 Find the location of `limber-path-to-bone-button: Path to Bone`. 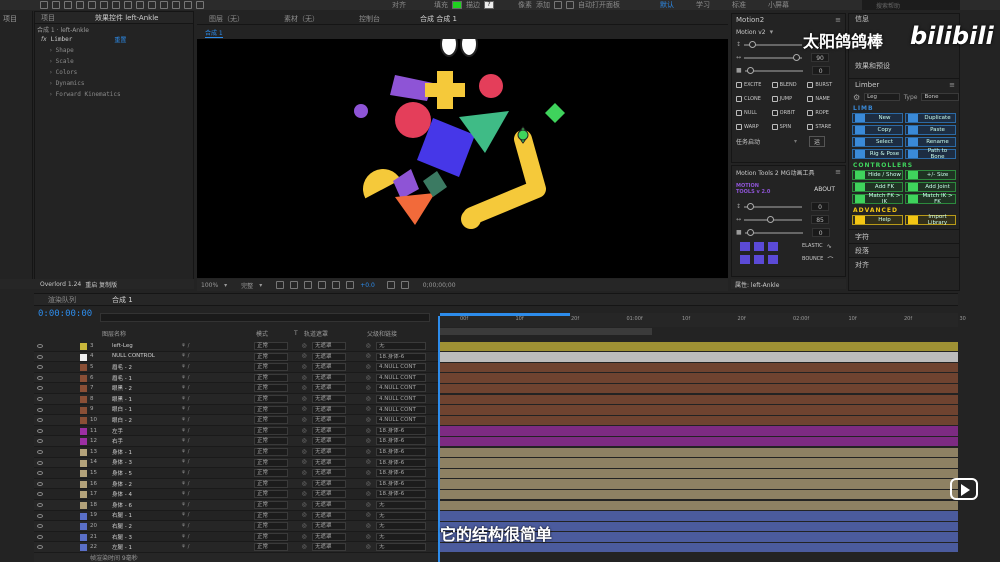

limber-path-to-bone-button: Path to Bone is located at coordinates (930, 154).